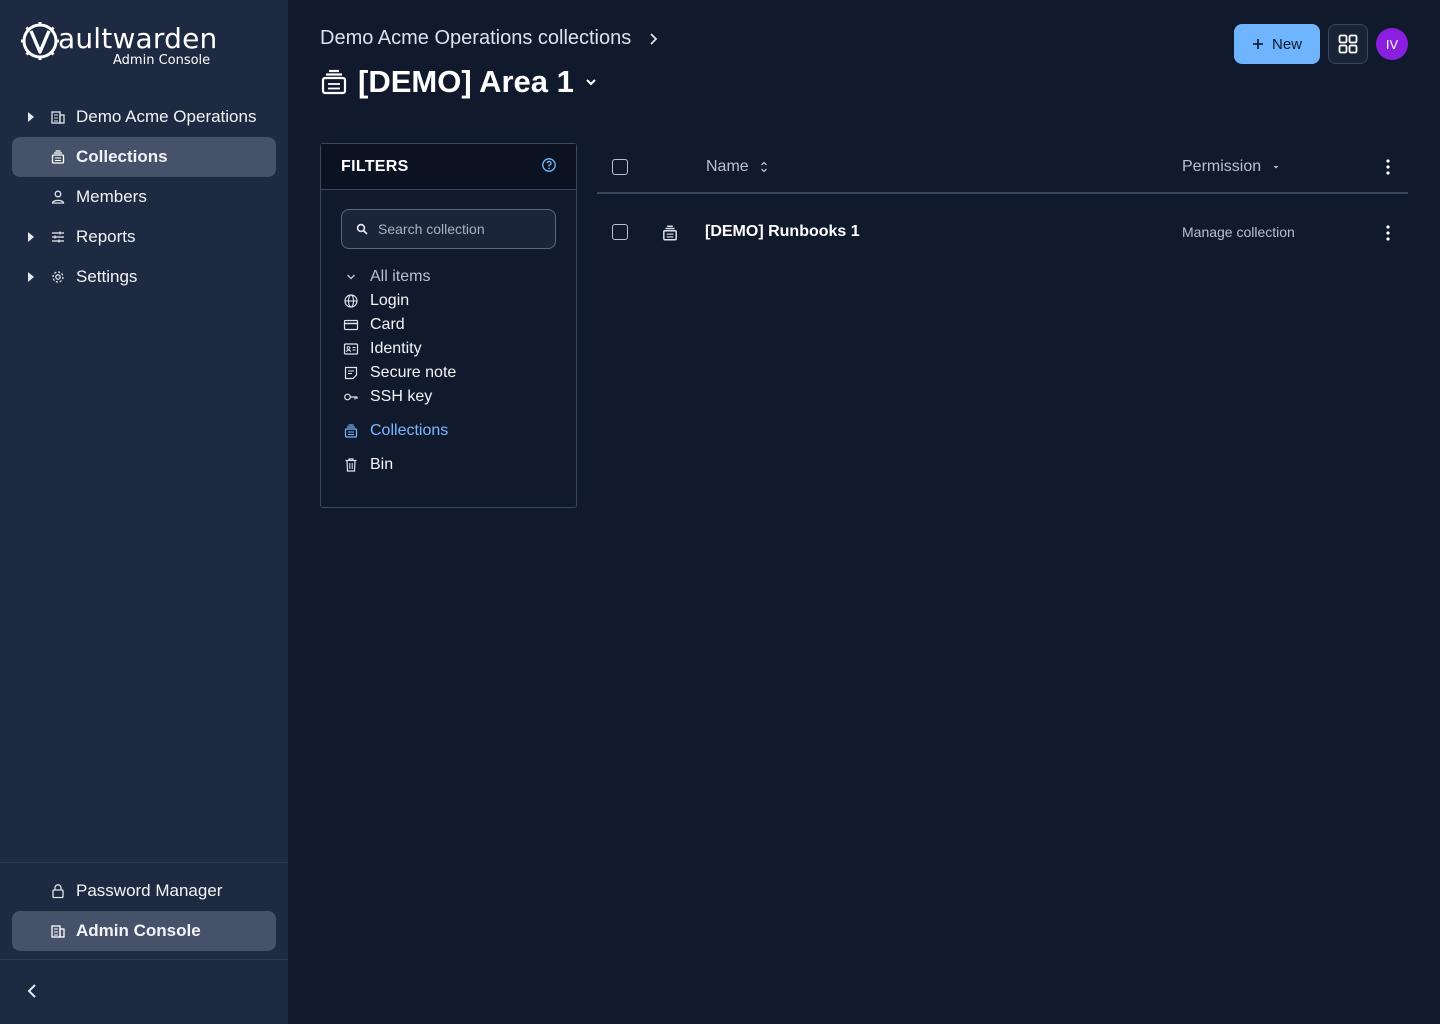 The width and height of the screenshot is (1440, 1024). What do you see at coordinates (166, 116) in the screenshot?
I see `sidebar-item-label: Demo Acme Operations` at bounding box center [166, 116].